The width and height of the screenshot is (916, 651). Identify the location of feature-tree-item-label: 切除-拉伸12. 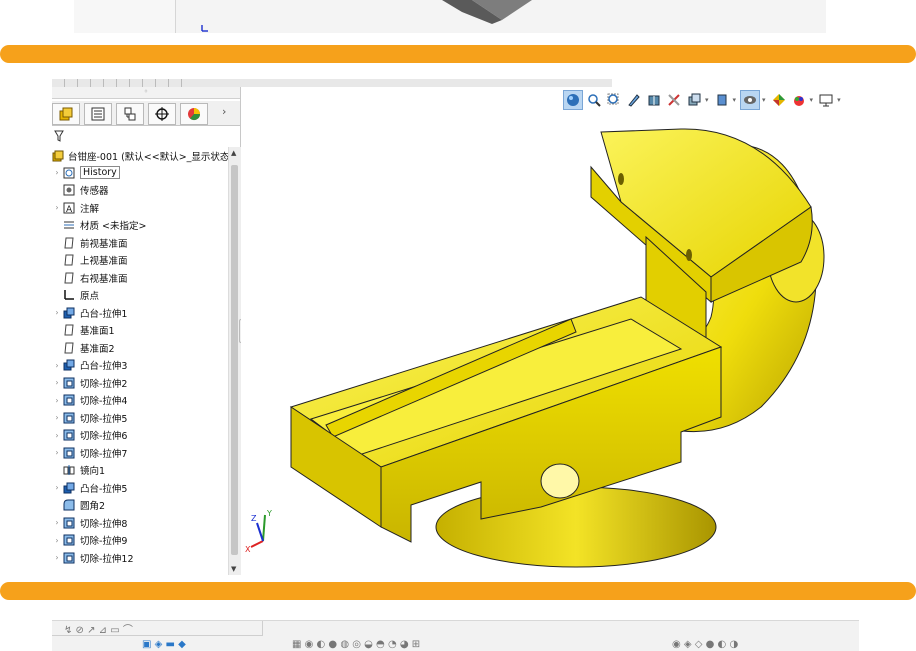
(107, 559).